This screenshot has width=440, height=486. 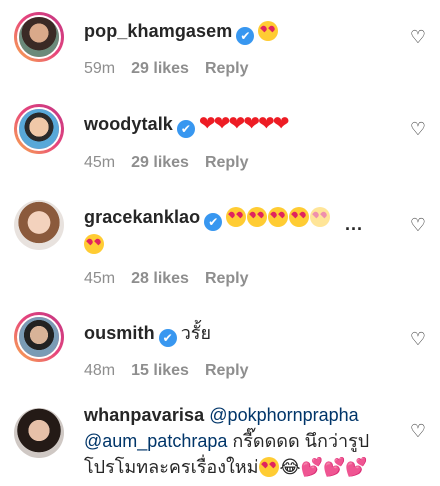 I want to click on mention-link: @aum_patchrapa, so click(x=155, y=441).